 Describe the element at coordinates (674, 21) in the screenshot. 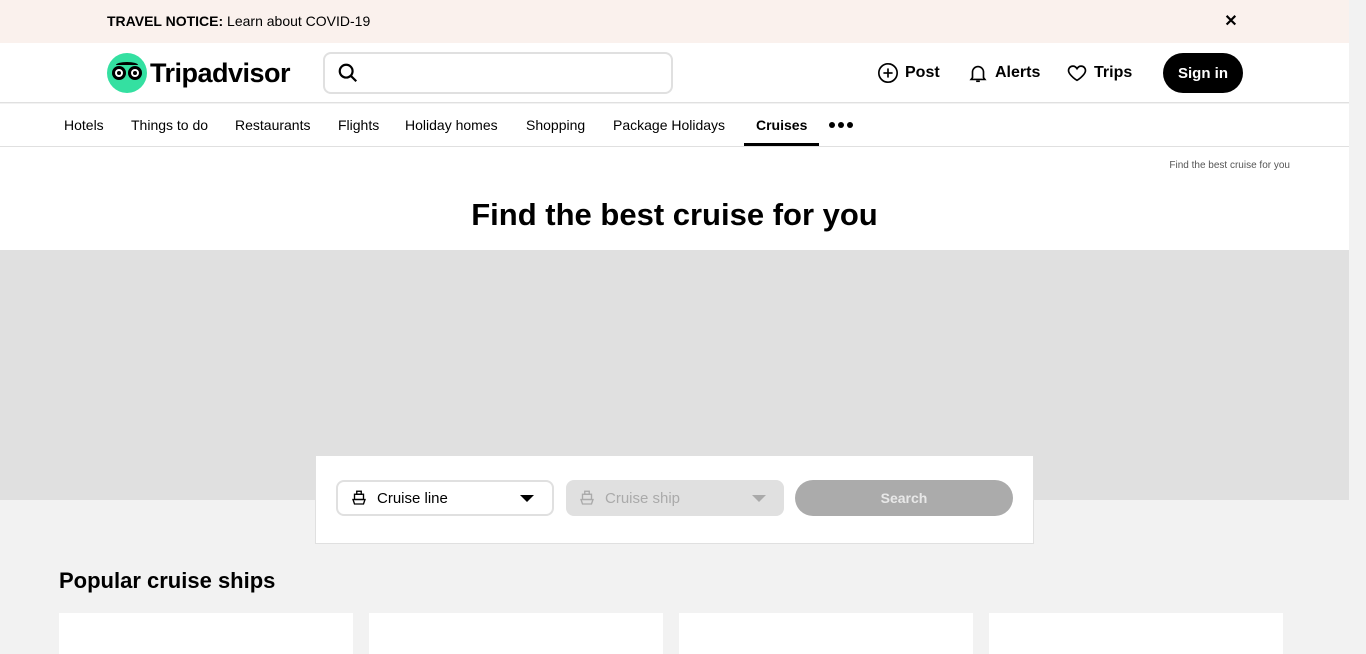

I see `travel-notice-bar: TRAVEL NOTICE: Learn about COVID-19 ✕` at that location.